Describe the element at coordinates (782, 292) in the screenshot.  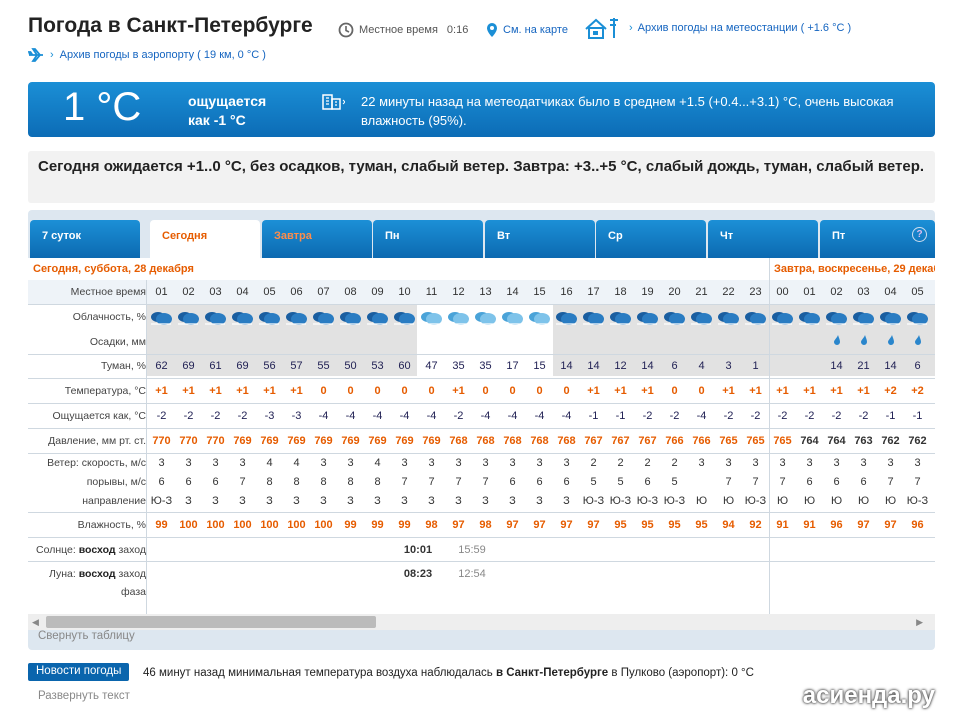
I see `hour-cell: 00` at that location.